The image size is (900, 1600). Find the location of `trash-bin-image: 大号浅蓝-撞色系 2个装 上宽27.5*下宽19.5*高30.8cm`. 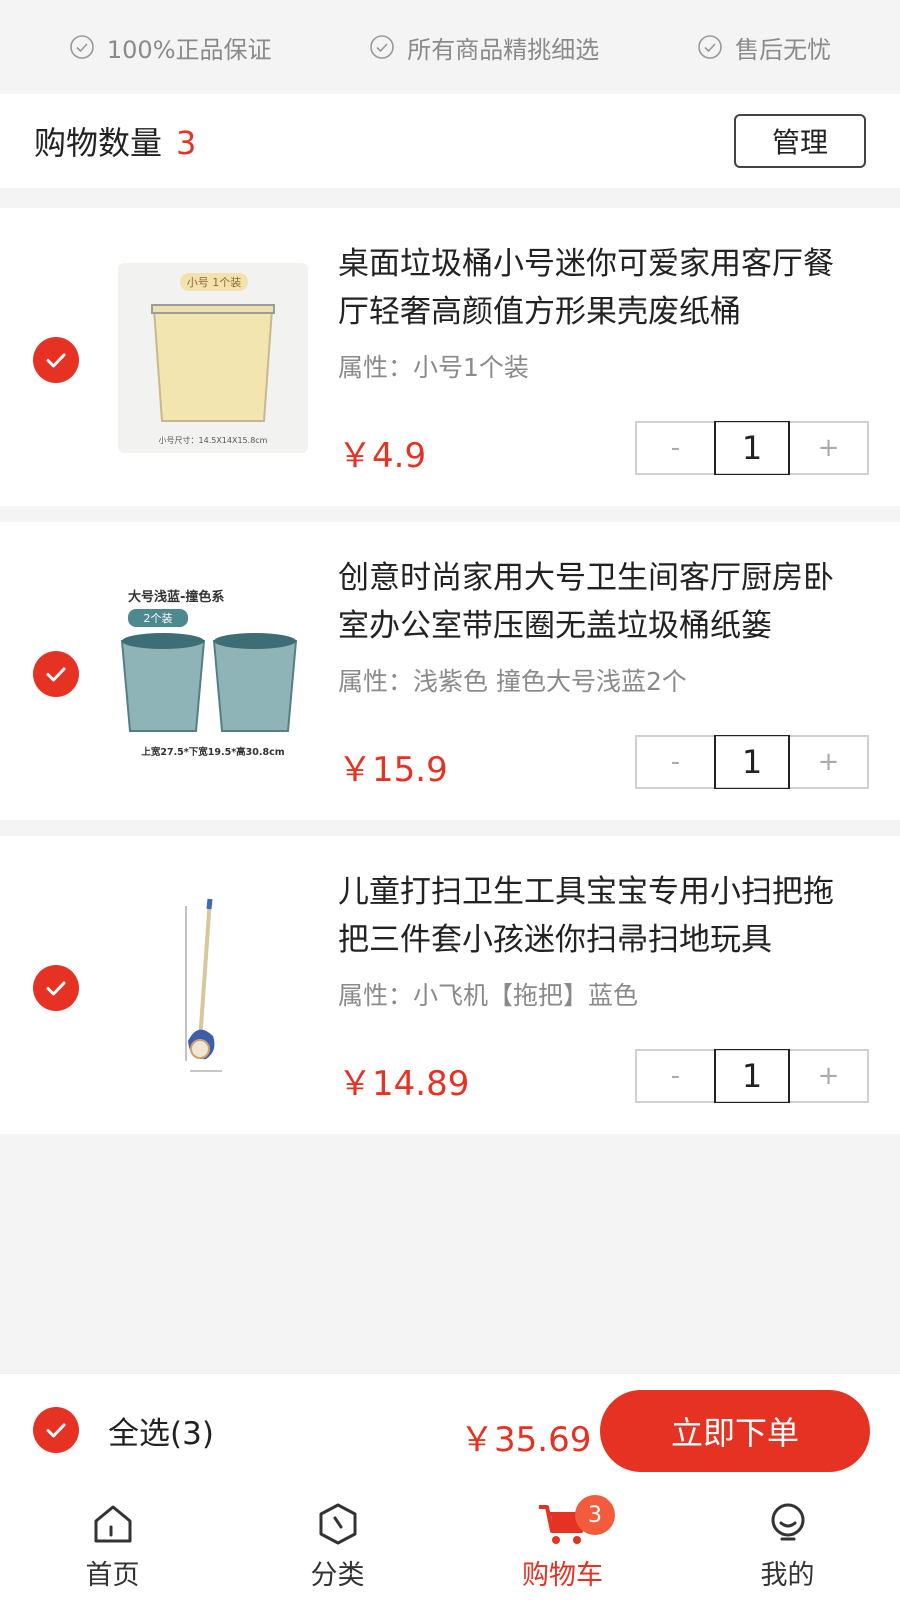

trash-bin-image: 大号浅蓝-撞色系 2个装 上宽27.5*下宽19.5*高30.8cm is located at coordinates (209, 673).